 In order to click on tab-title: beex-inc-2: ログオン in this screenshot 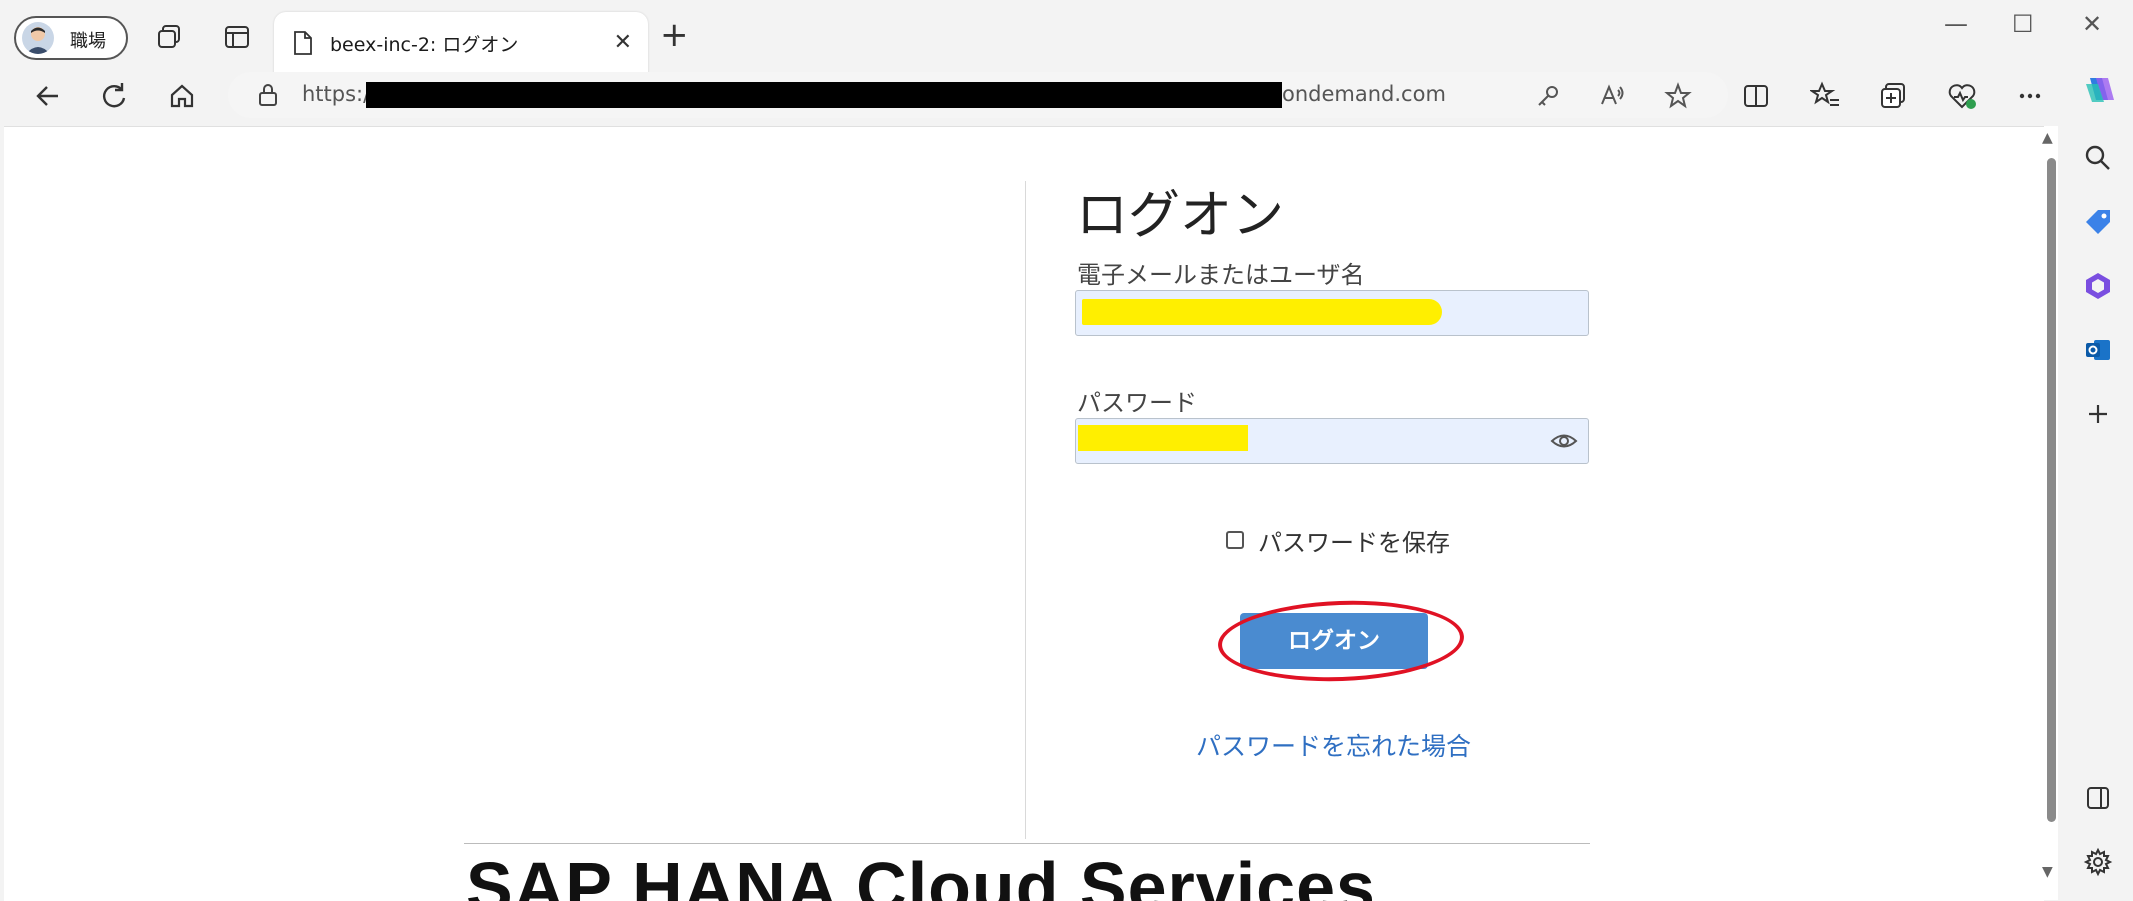, I will do `click(424, 45)`.